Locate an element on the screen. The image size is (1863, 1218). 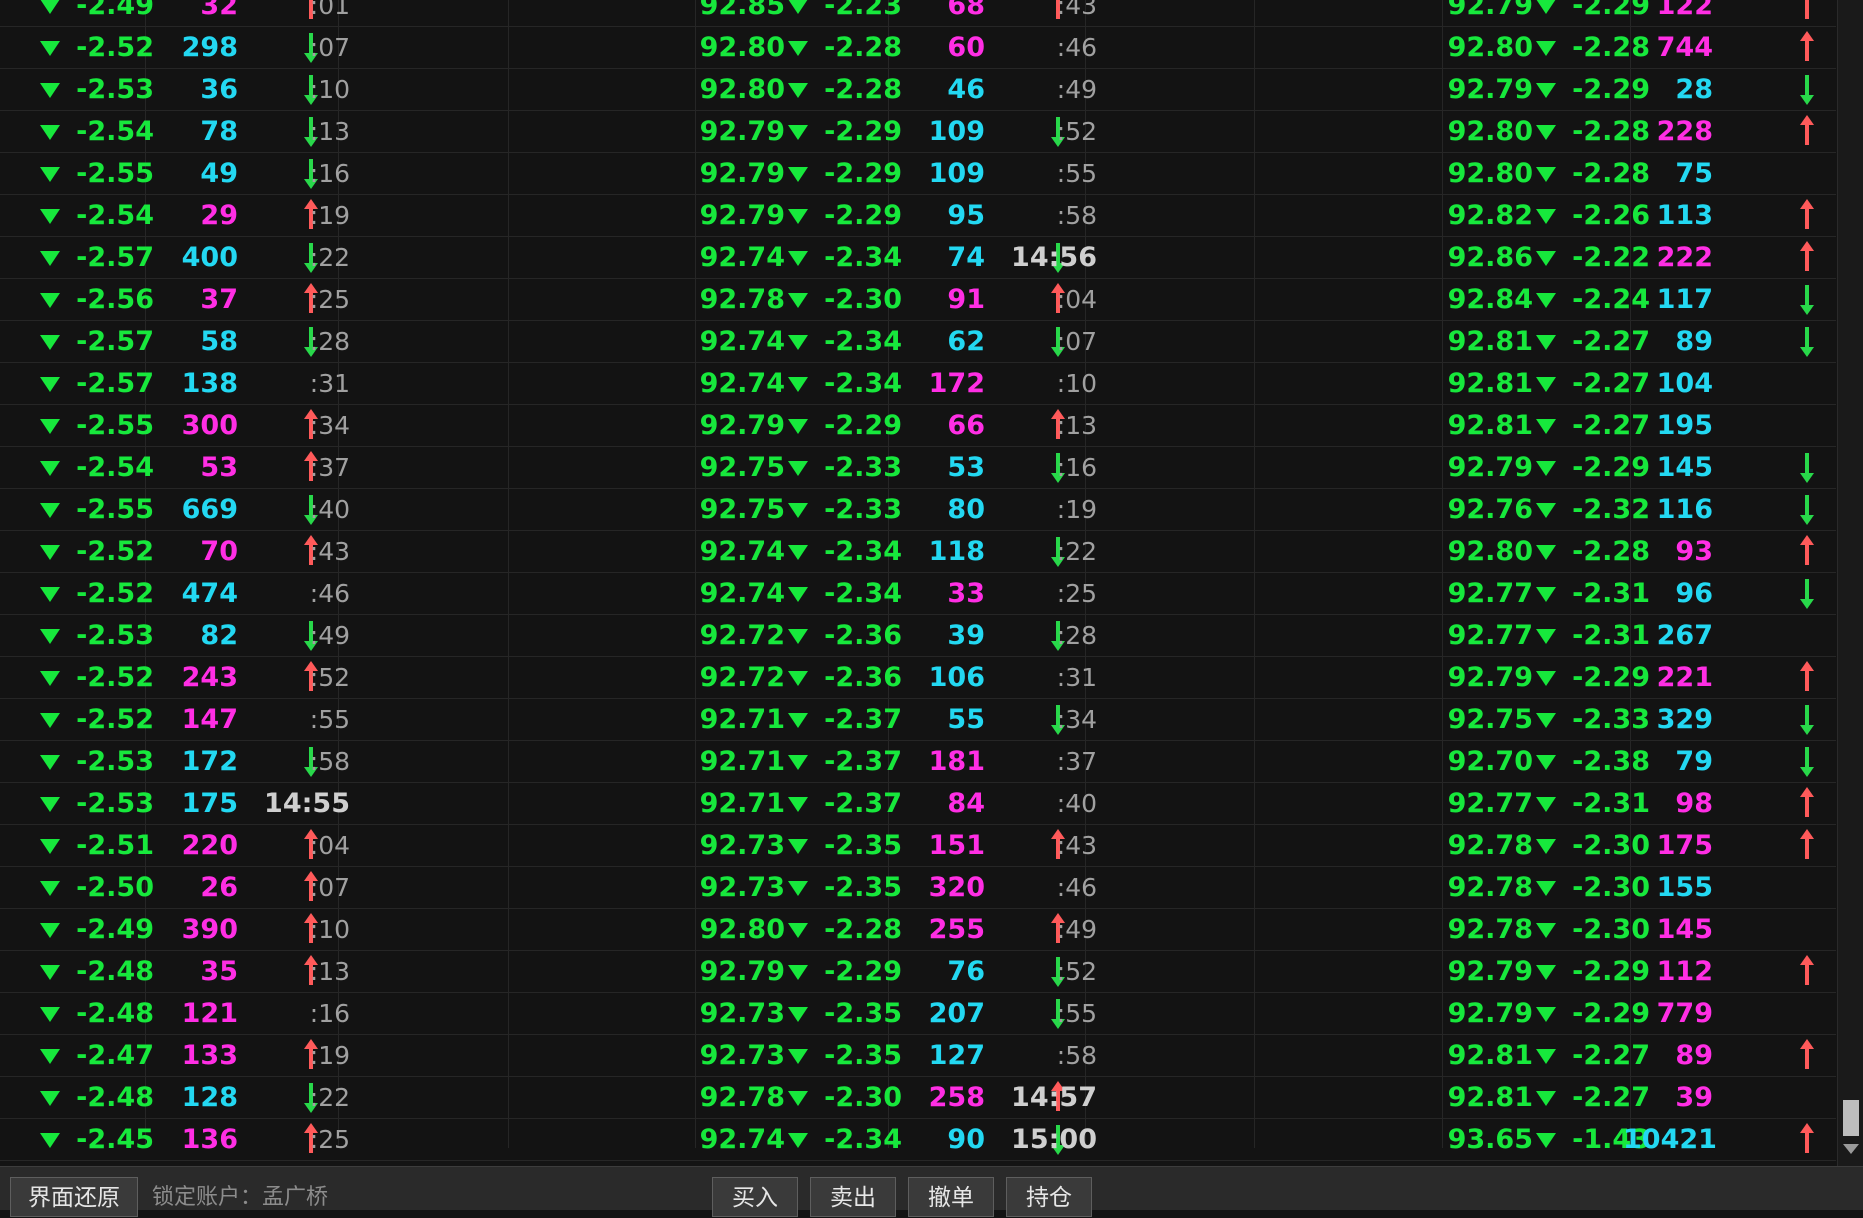
table-row: -2.57 138:31 92.74 -2.34 172:10 92.81 -2.27 104 is located at coordinates (918, 384).